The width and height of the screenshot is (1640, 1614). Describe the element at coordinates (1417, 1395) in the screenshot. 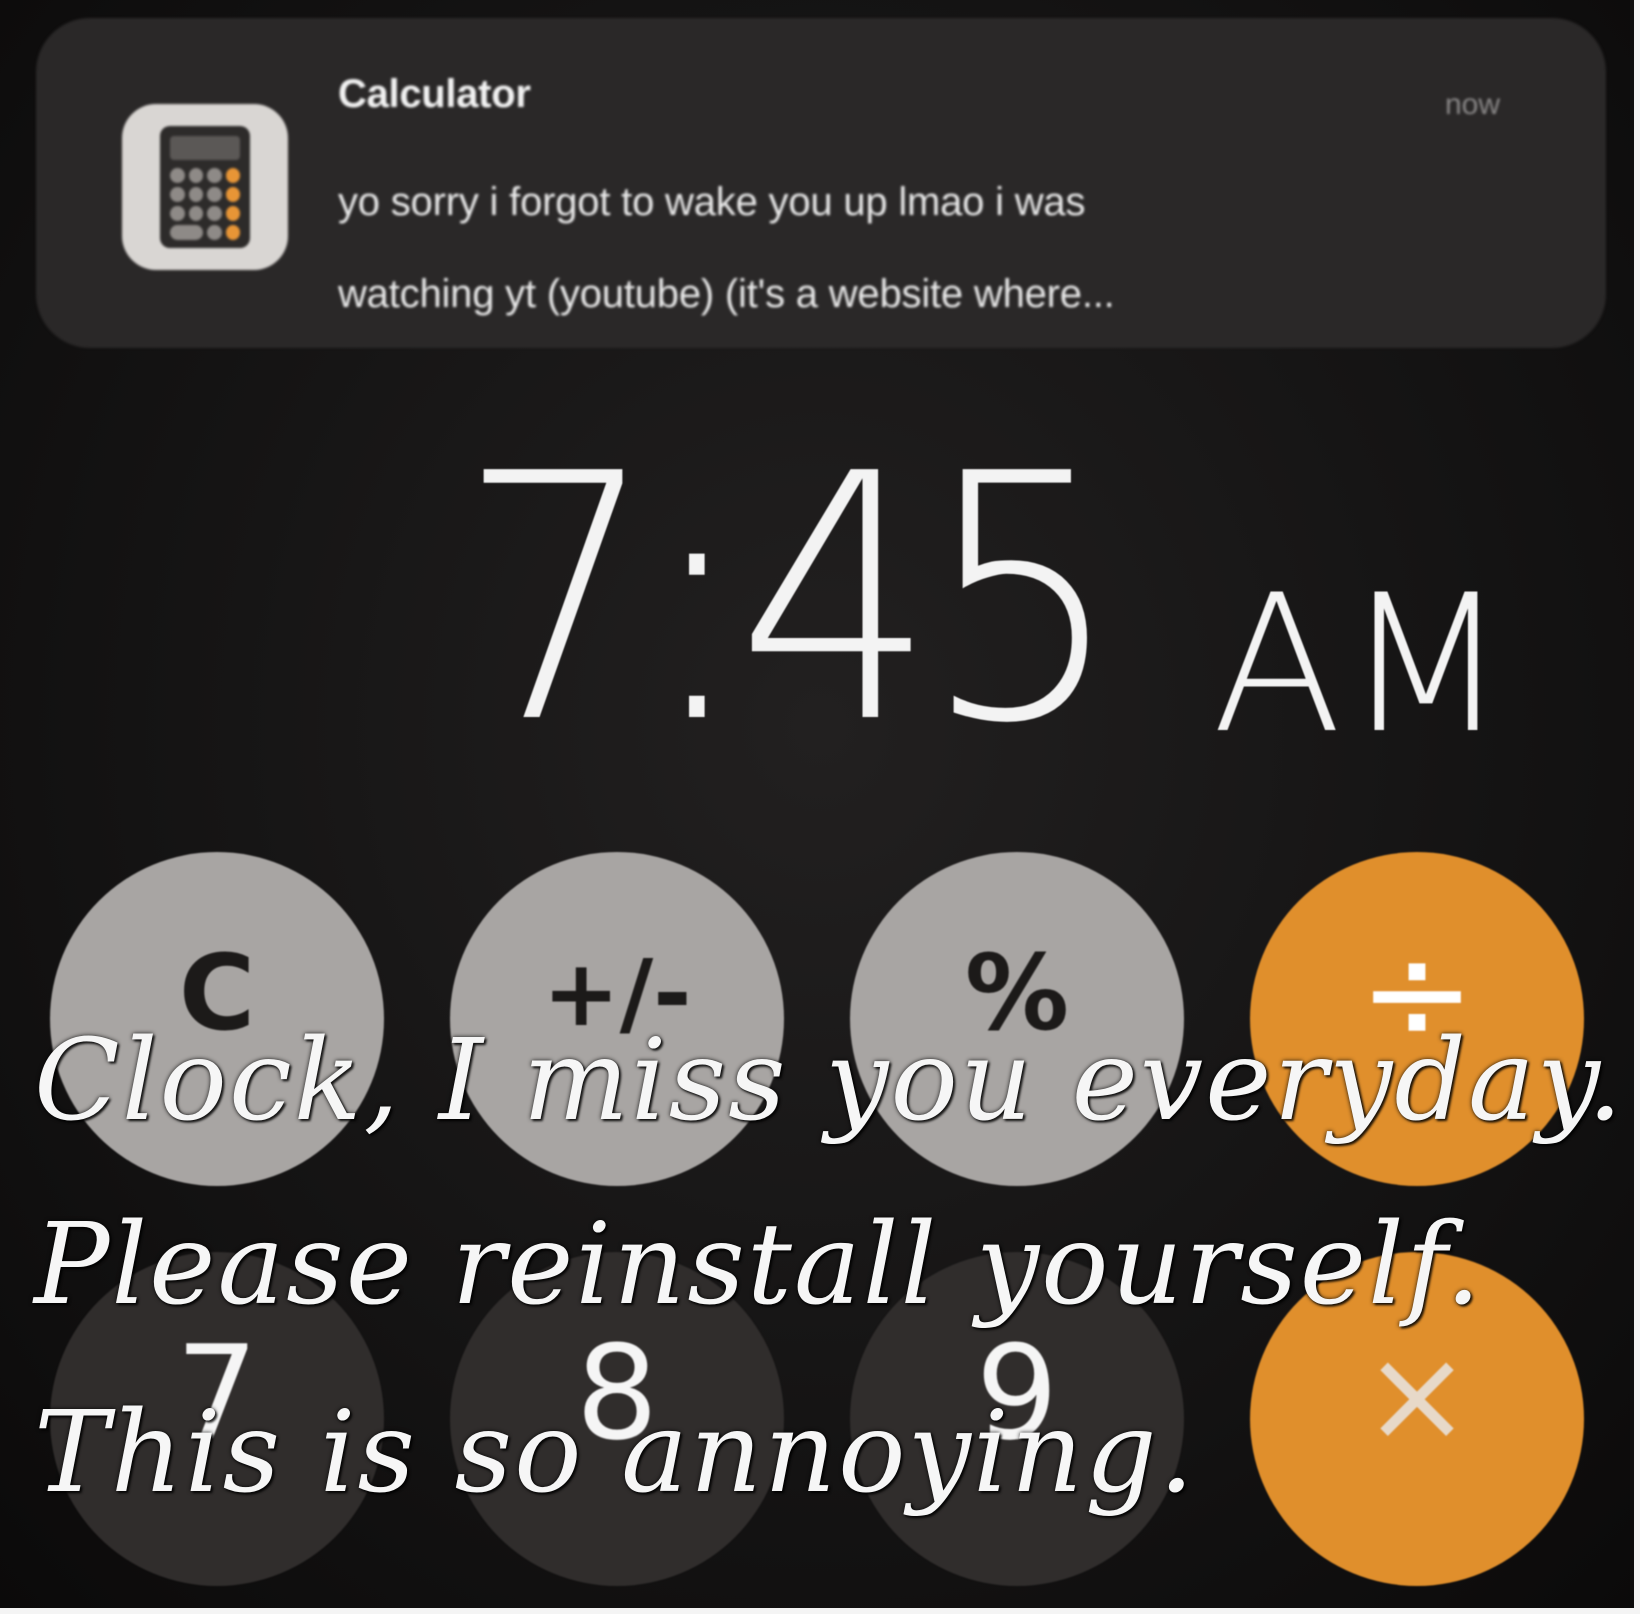

I see `multiply-icon: ×` at that location.